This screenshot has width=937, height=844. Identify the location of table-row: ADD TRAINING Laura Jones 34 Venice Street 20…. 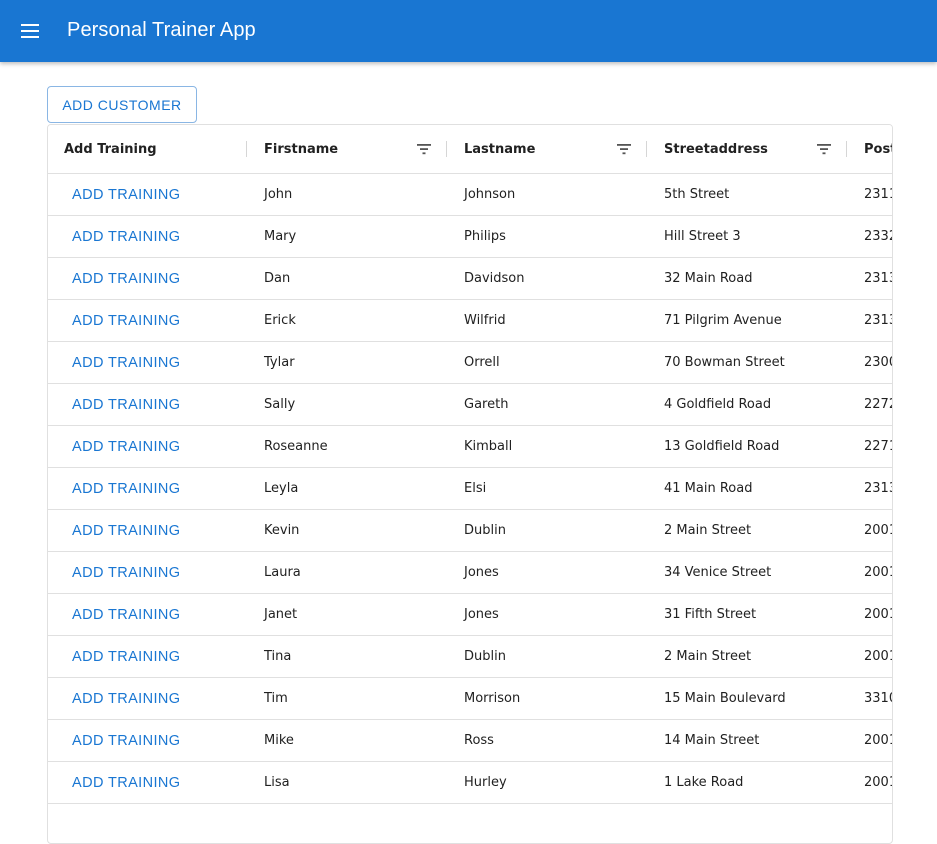
(470, 573).